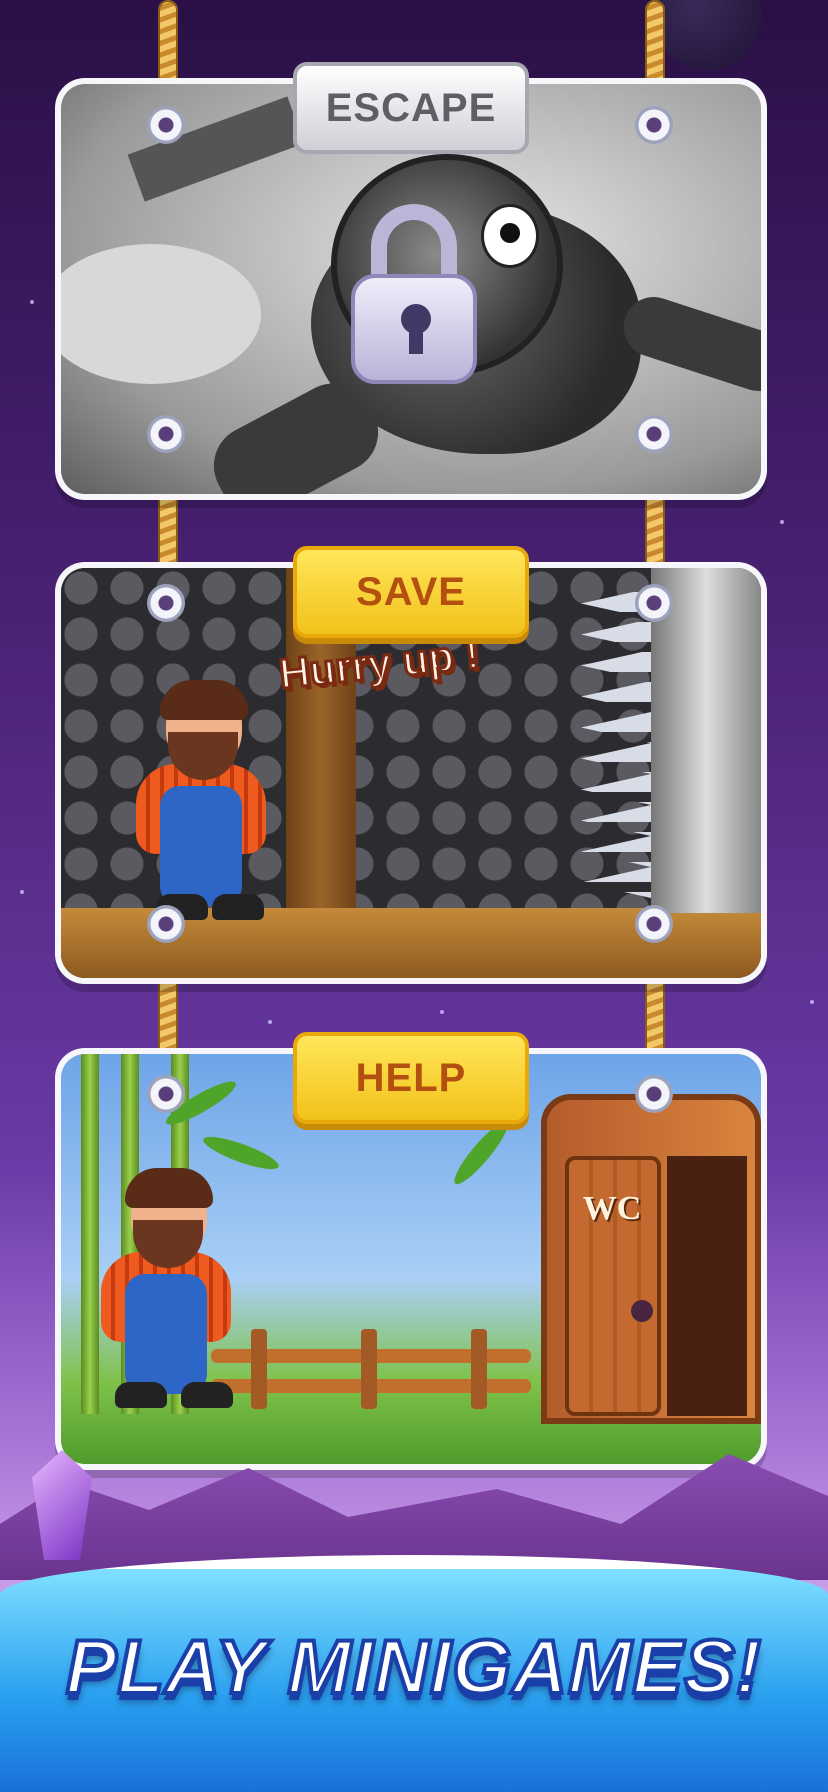 Image resolution: width=828 pixels, height=1792 pixels. Describe the element at coordinates (414, 294) in the screenshot. I see `lock-icon` at that location.